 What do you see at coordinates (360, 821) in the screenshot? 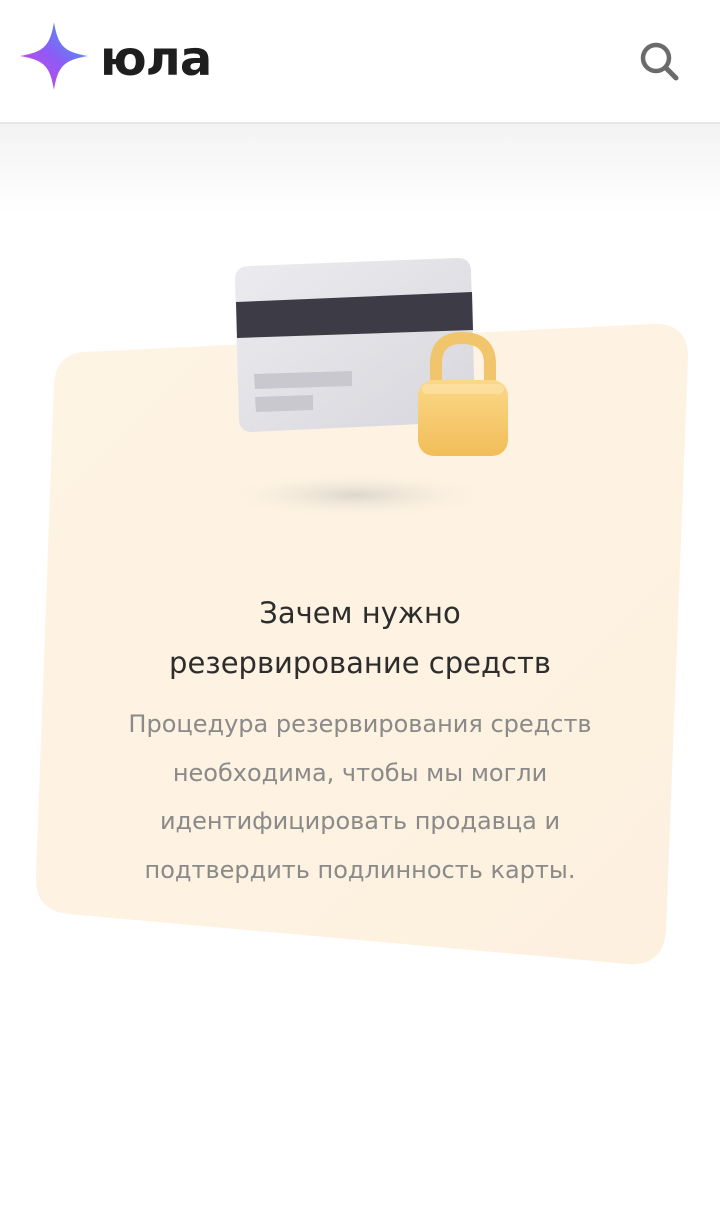
I see `info-description-line-3: идентифицировать продавца и` at bounding box center [360, 821].